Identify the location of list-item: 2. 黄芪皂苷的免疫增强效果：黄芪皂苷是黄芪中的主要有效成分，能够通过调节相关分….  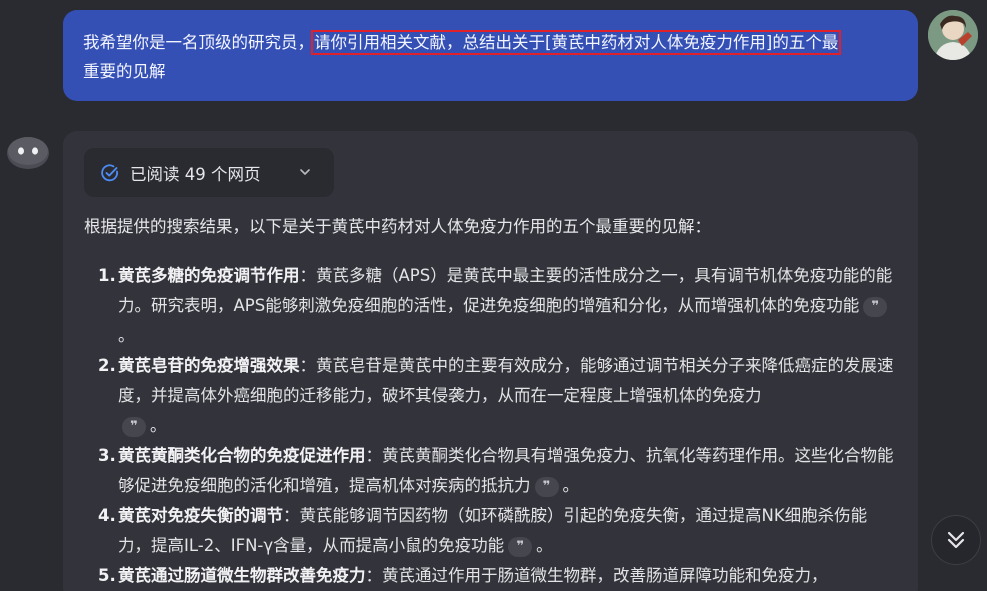
(498, 396).